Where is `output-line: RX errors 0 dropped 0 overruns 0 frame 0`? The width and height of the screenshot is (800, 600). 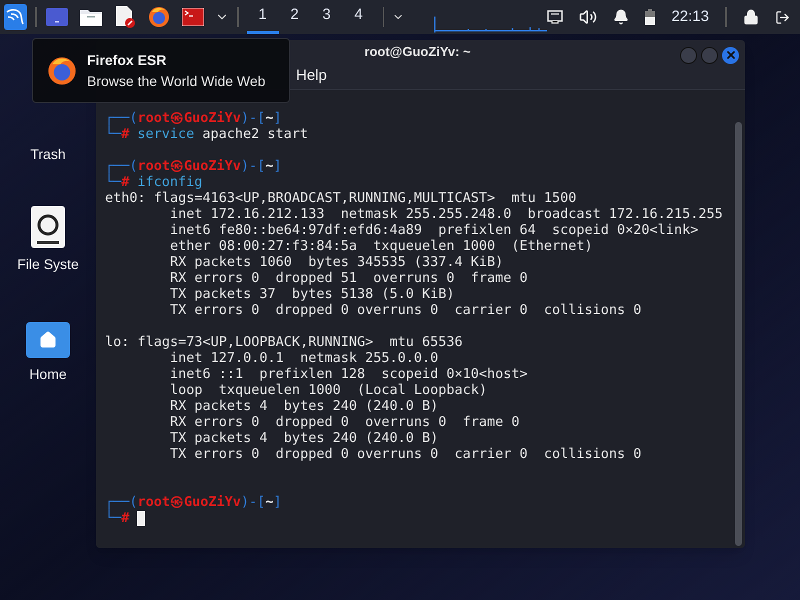 output-line: RX errors 0 dropped 0 overruns 0 frame 0 is located at coordinates (344, 422).